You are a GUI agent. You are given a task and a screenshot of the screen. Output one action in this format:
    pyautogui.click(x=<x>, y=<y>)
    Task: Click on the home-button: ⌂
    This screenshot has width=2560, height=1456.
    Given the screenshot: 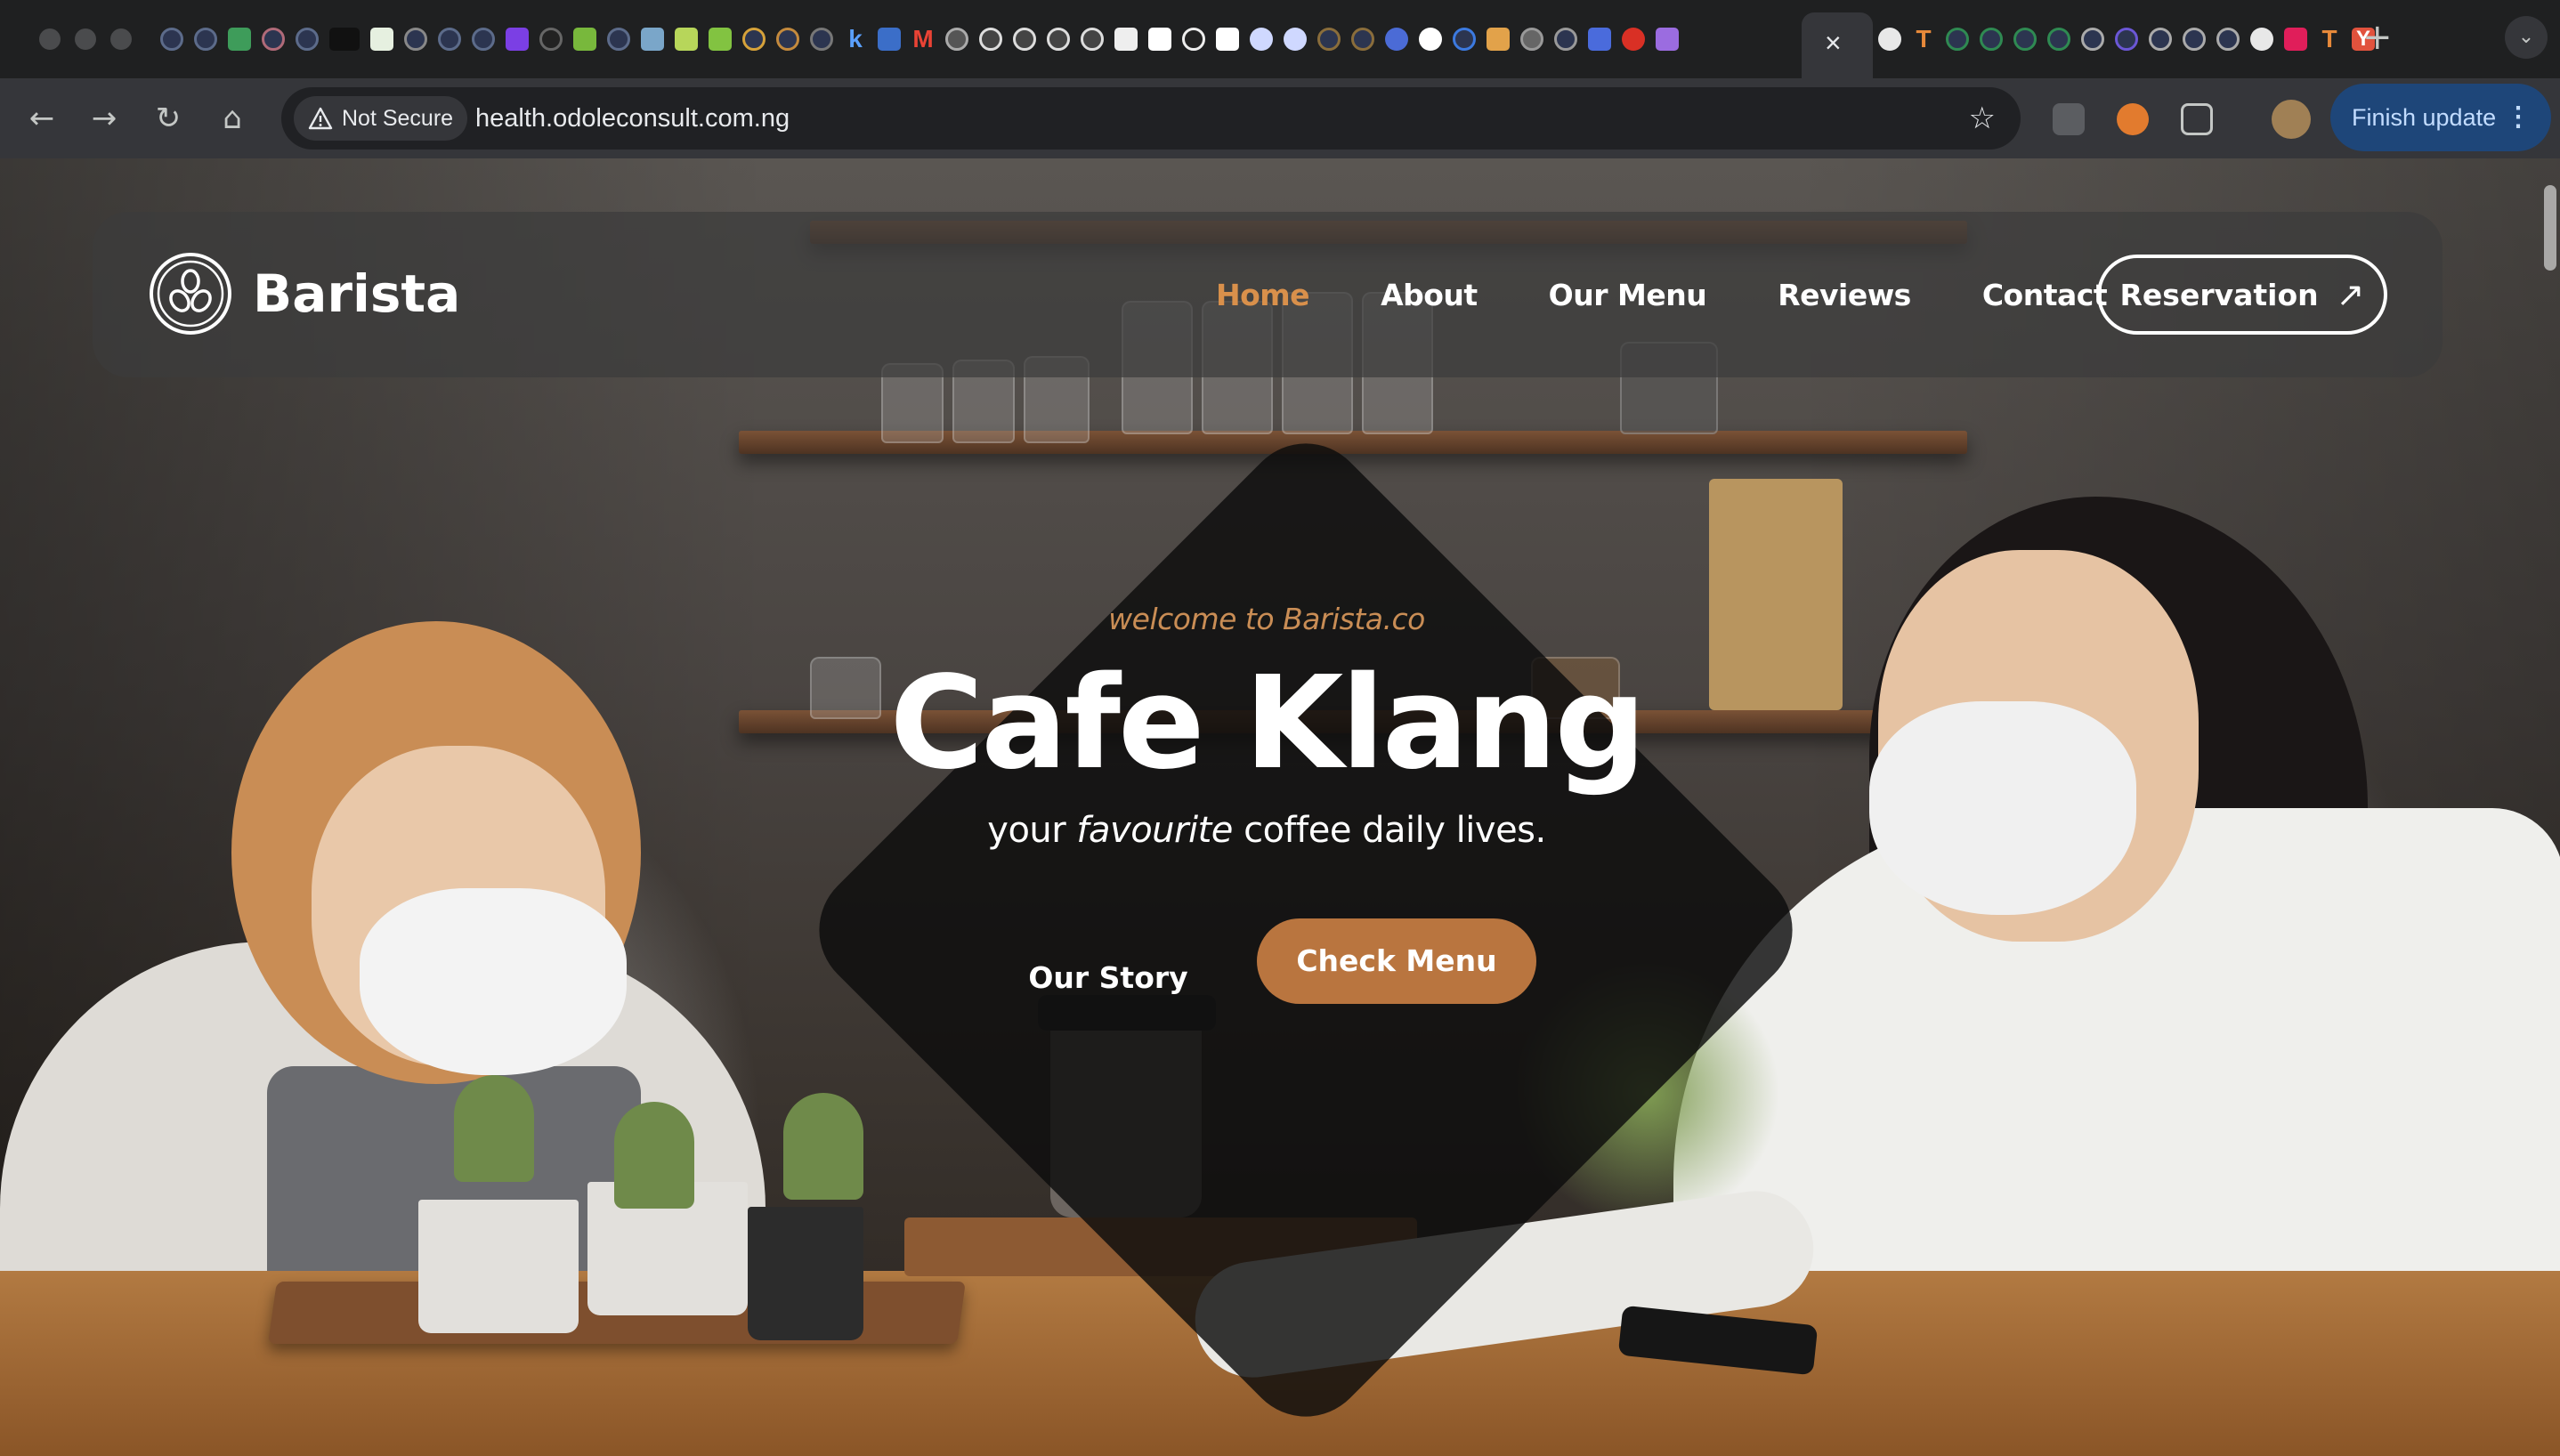 What is the action you would take?
    pyautogui.click(x=232, y=119)
    